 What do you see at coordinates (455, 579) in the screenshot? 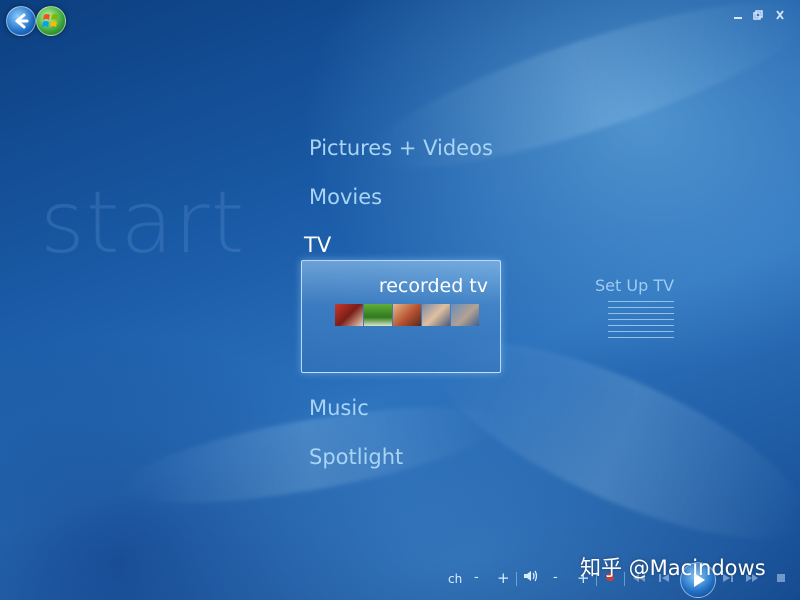
I see `channel-label: ch` at bounding box center [455, 579].